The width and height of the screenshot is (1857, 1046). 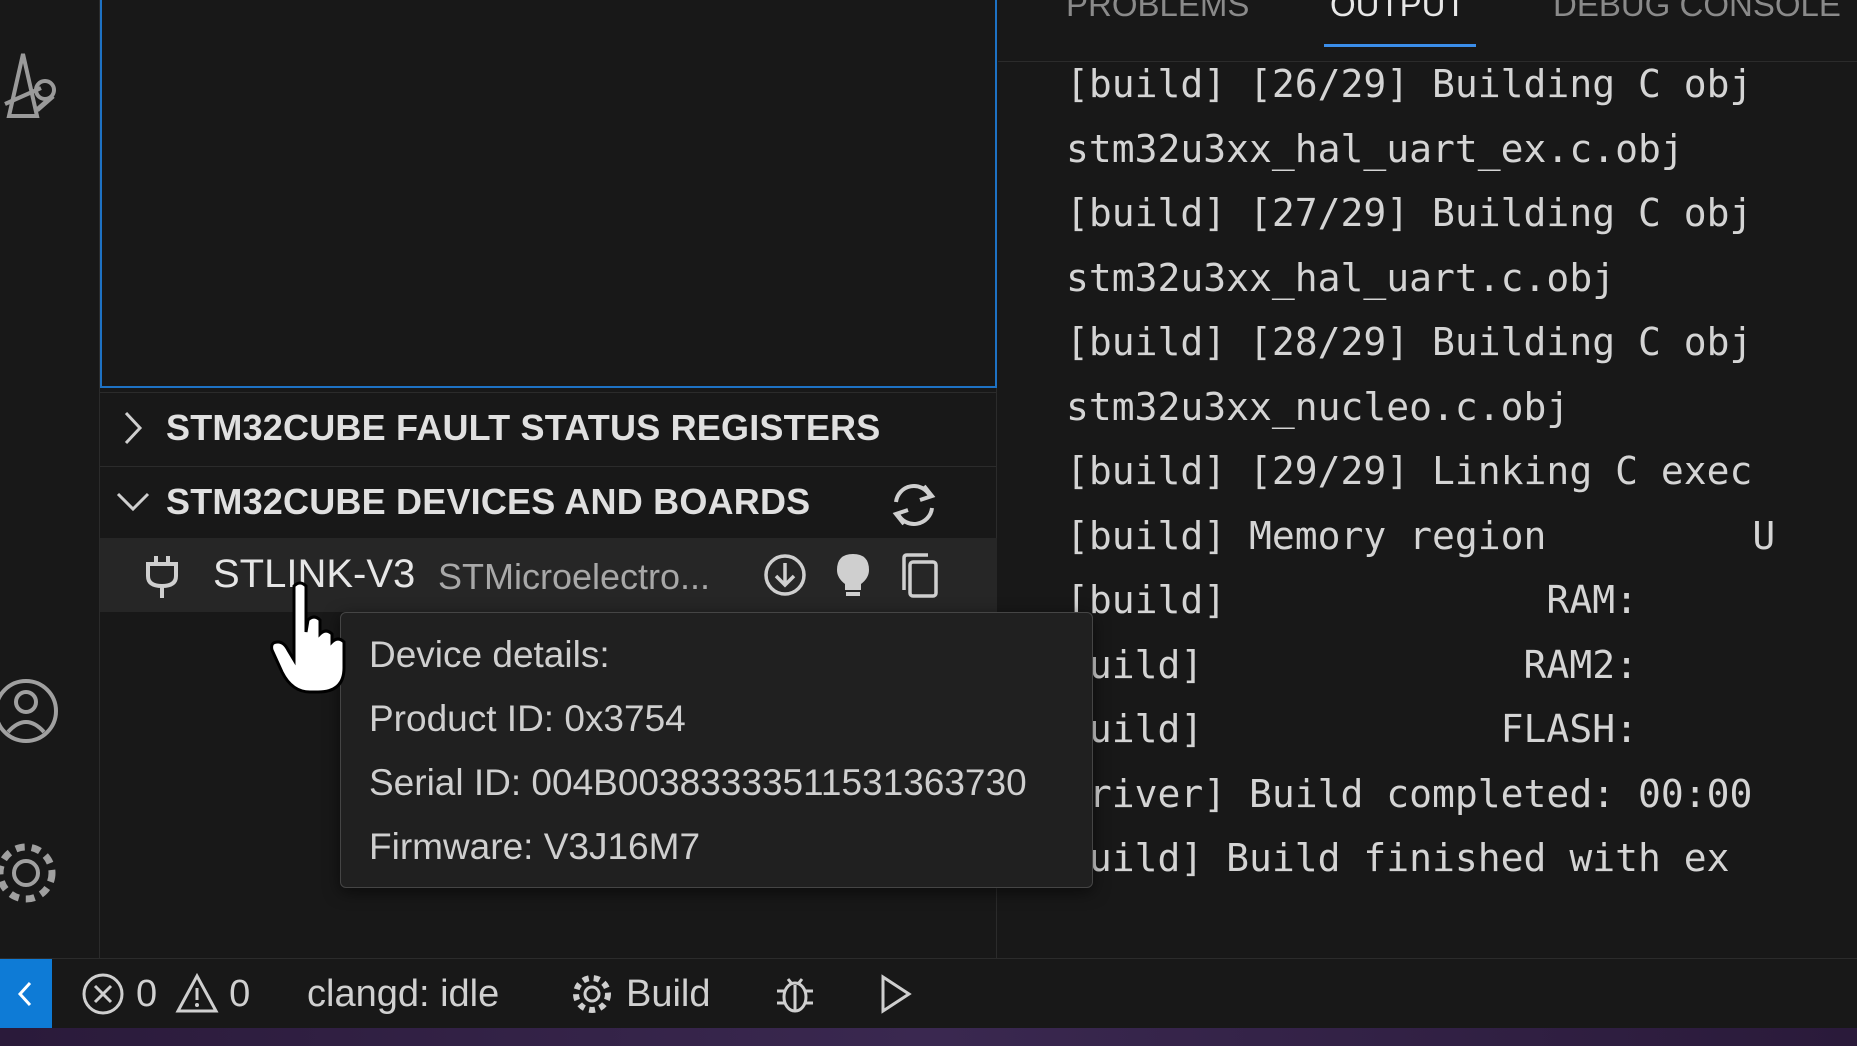 What do you see at coordinates (527, 718) in the screenshot?
I see `tooltip-product-id: Product ID: 0x3754` at bounding box center [527, 718].